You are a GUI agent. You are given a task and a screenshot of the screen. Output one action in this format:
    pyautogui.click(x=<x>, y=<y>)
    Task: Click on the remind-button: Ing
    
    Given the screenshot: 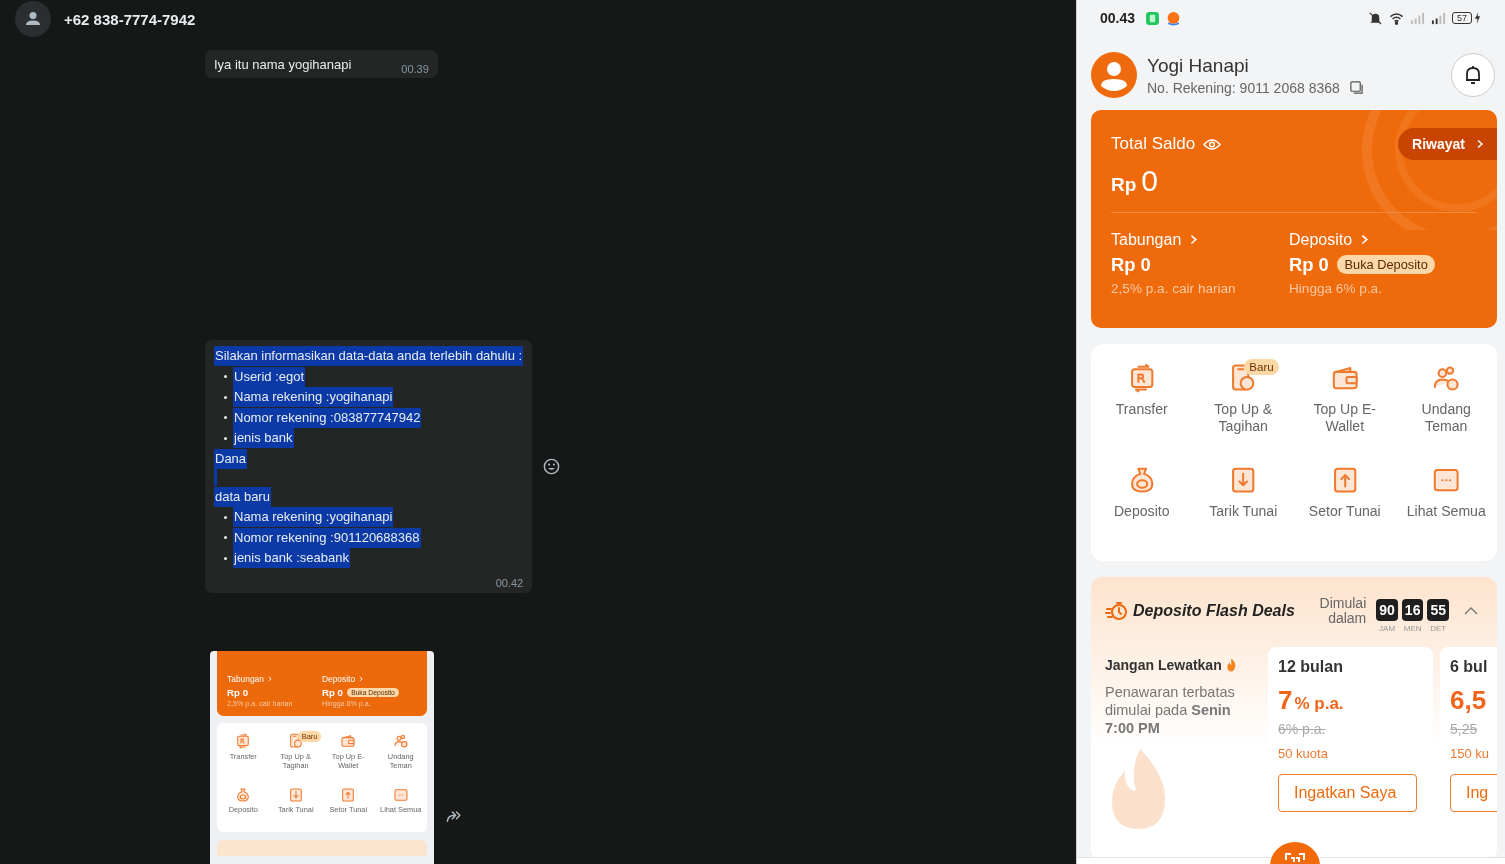 What is the action you would take?
    pyautogui.click(x=1473, y=793)
    